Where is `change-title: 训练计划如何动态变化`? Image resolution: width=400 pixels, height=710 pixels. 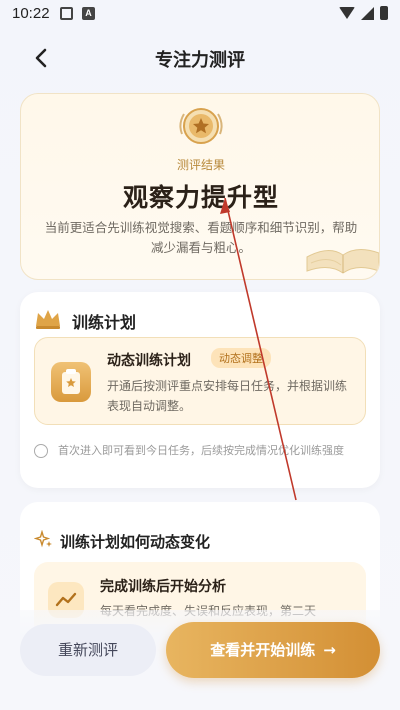
change-title: 训练计划如何动态变化 is located at coordinates (135, 542).